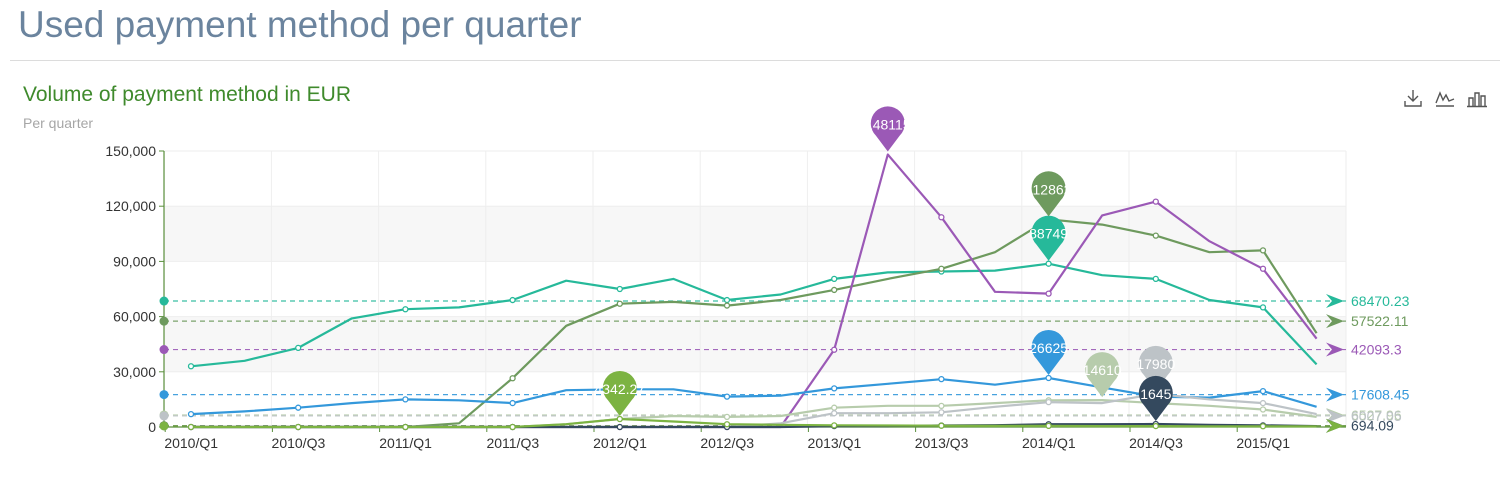 The height and width of the screenshot is (501, 1502). Describe the element at coordinates (1048, 348) in the screenshot. I see `max-marker-label: 26625` at that location.